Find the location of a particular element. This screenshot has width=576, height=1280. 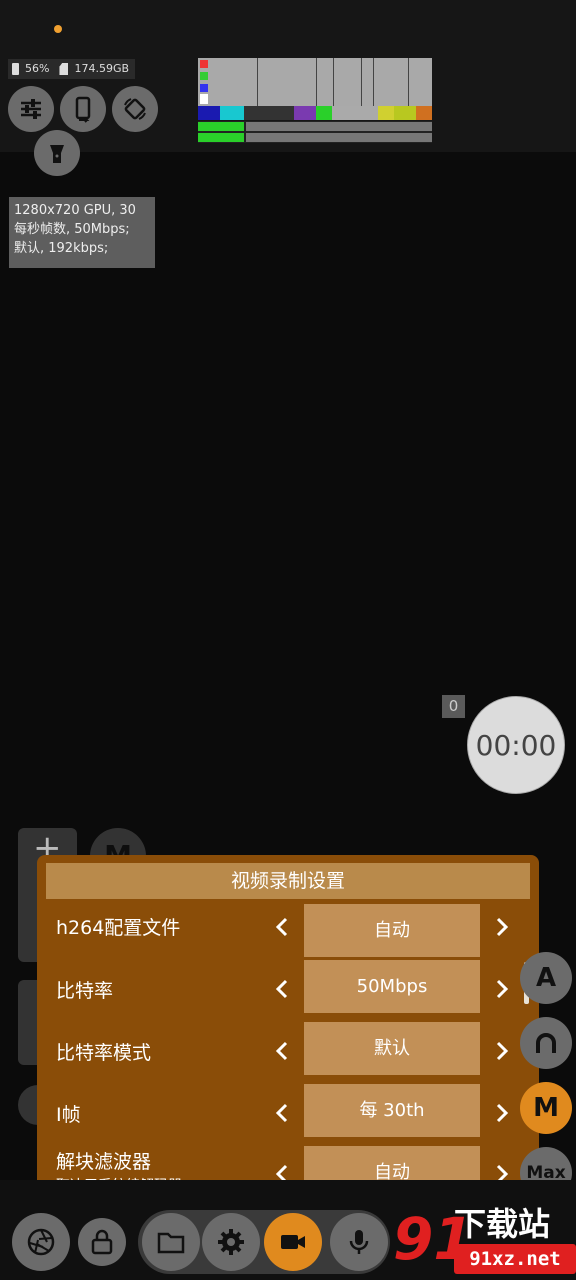

iframe-prev-button is located at coordinates (282, 1113).